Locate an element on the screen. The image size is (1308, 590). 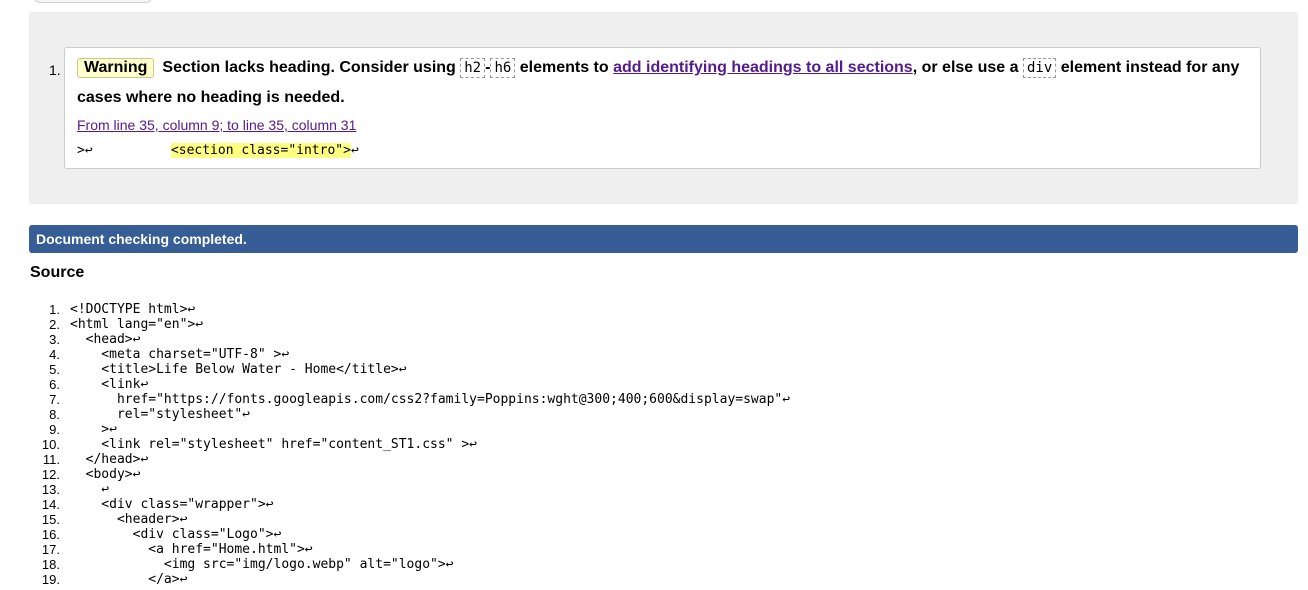
message-text-part: element instead for any is located at coordinates (1148, 67).